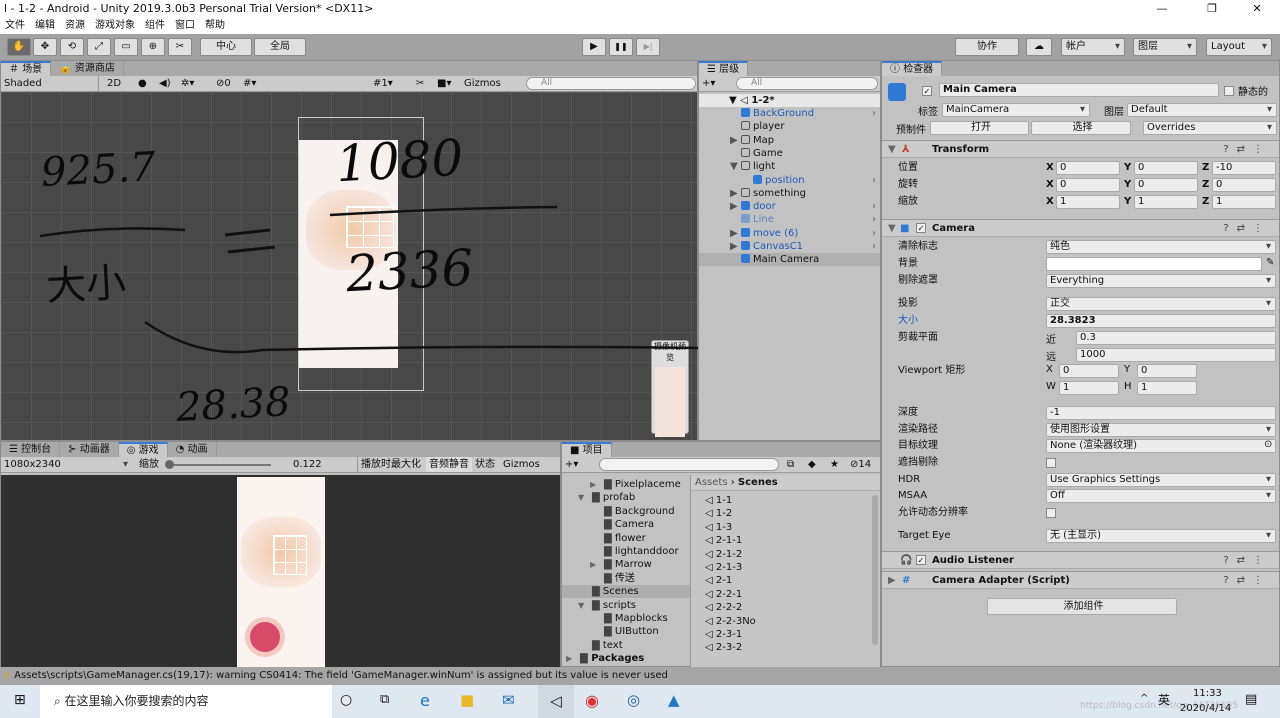 This screenshot has width=1280, height=718. Describe the element at coordinates (1207, 693) in the screenshot. I see `clock-time: 11:33` at that location.